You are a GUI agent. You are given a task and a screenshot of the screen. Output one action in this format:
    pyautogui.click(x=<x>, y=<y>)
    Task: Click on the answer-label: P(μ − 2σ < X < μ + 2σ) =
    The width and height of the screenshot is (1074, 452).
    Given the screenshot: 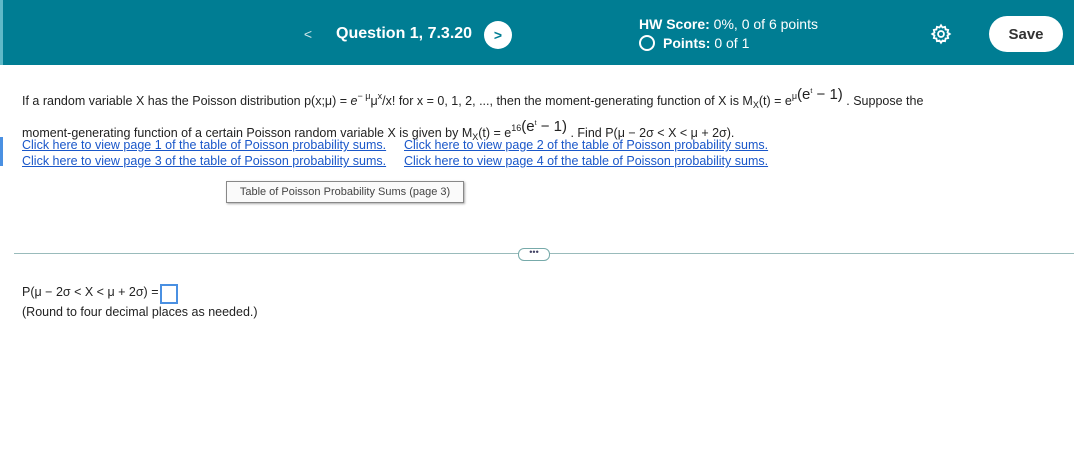 What is the action you would take?
    pyautogui.click(x=90, y=292)
    